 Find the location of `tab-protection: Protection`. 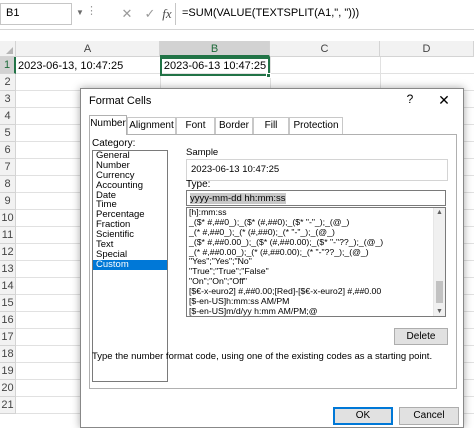

tab-protection: Protection is located at coordinates (316, 125).